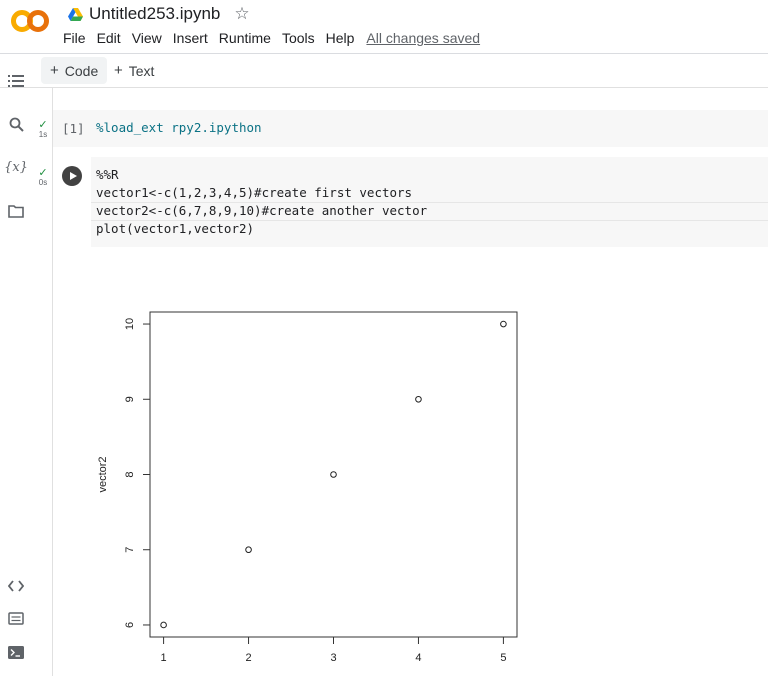 This screenshot has height=676, width=768. What do you see at coordinates (16, 167) in the screenshot?
I see `variables-icon: {x}` at bounding box center [16, 167].